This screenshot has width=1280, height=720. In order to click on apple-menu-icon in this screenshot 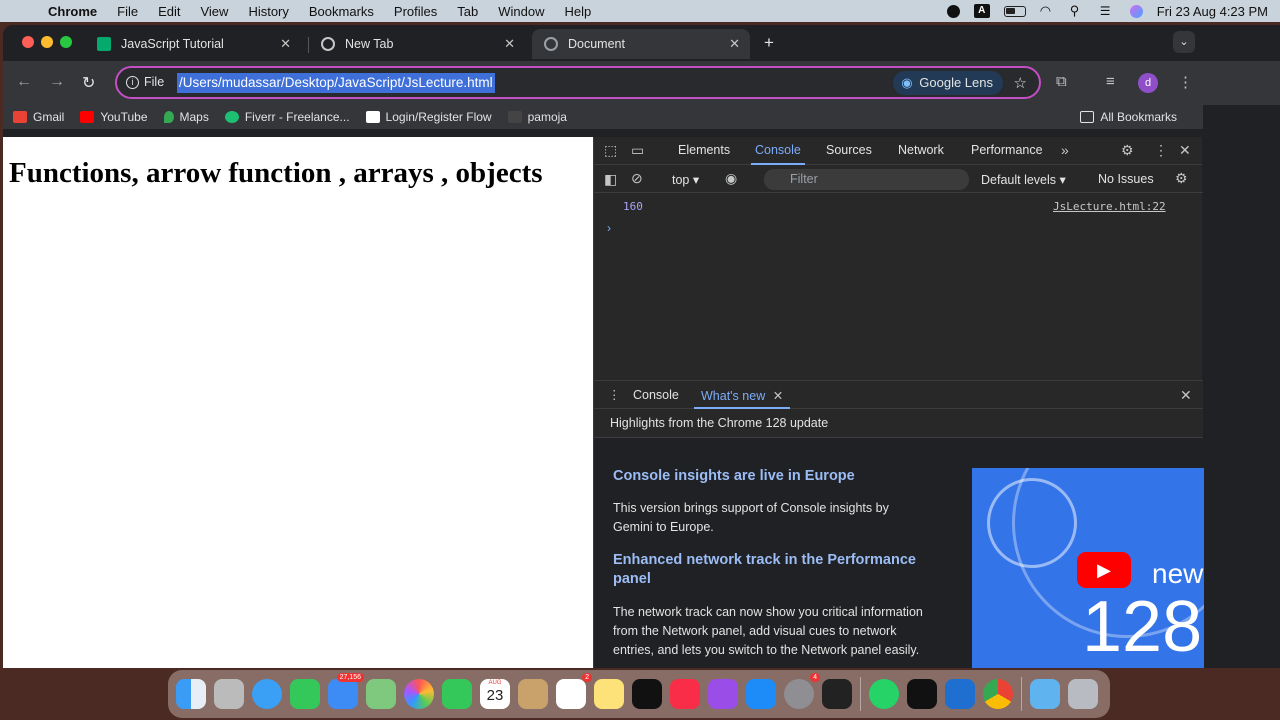, I will do `click(19, 11)`.